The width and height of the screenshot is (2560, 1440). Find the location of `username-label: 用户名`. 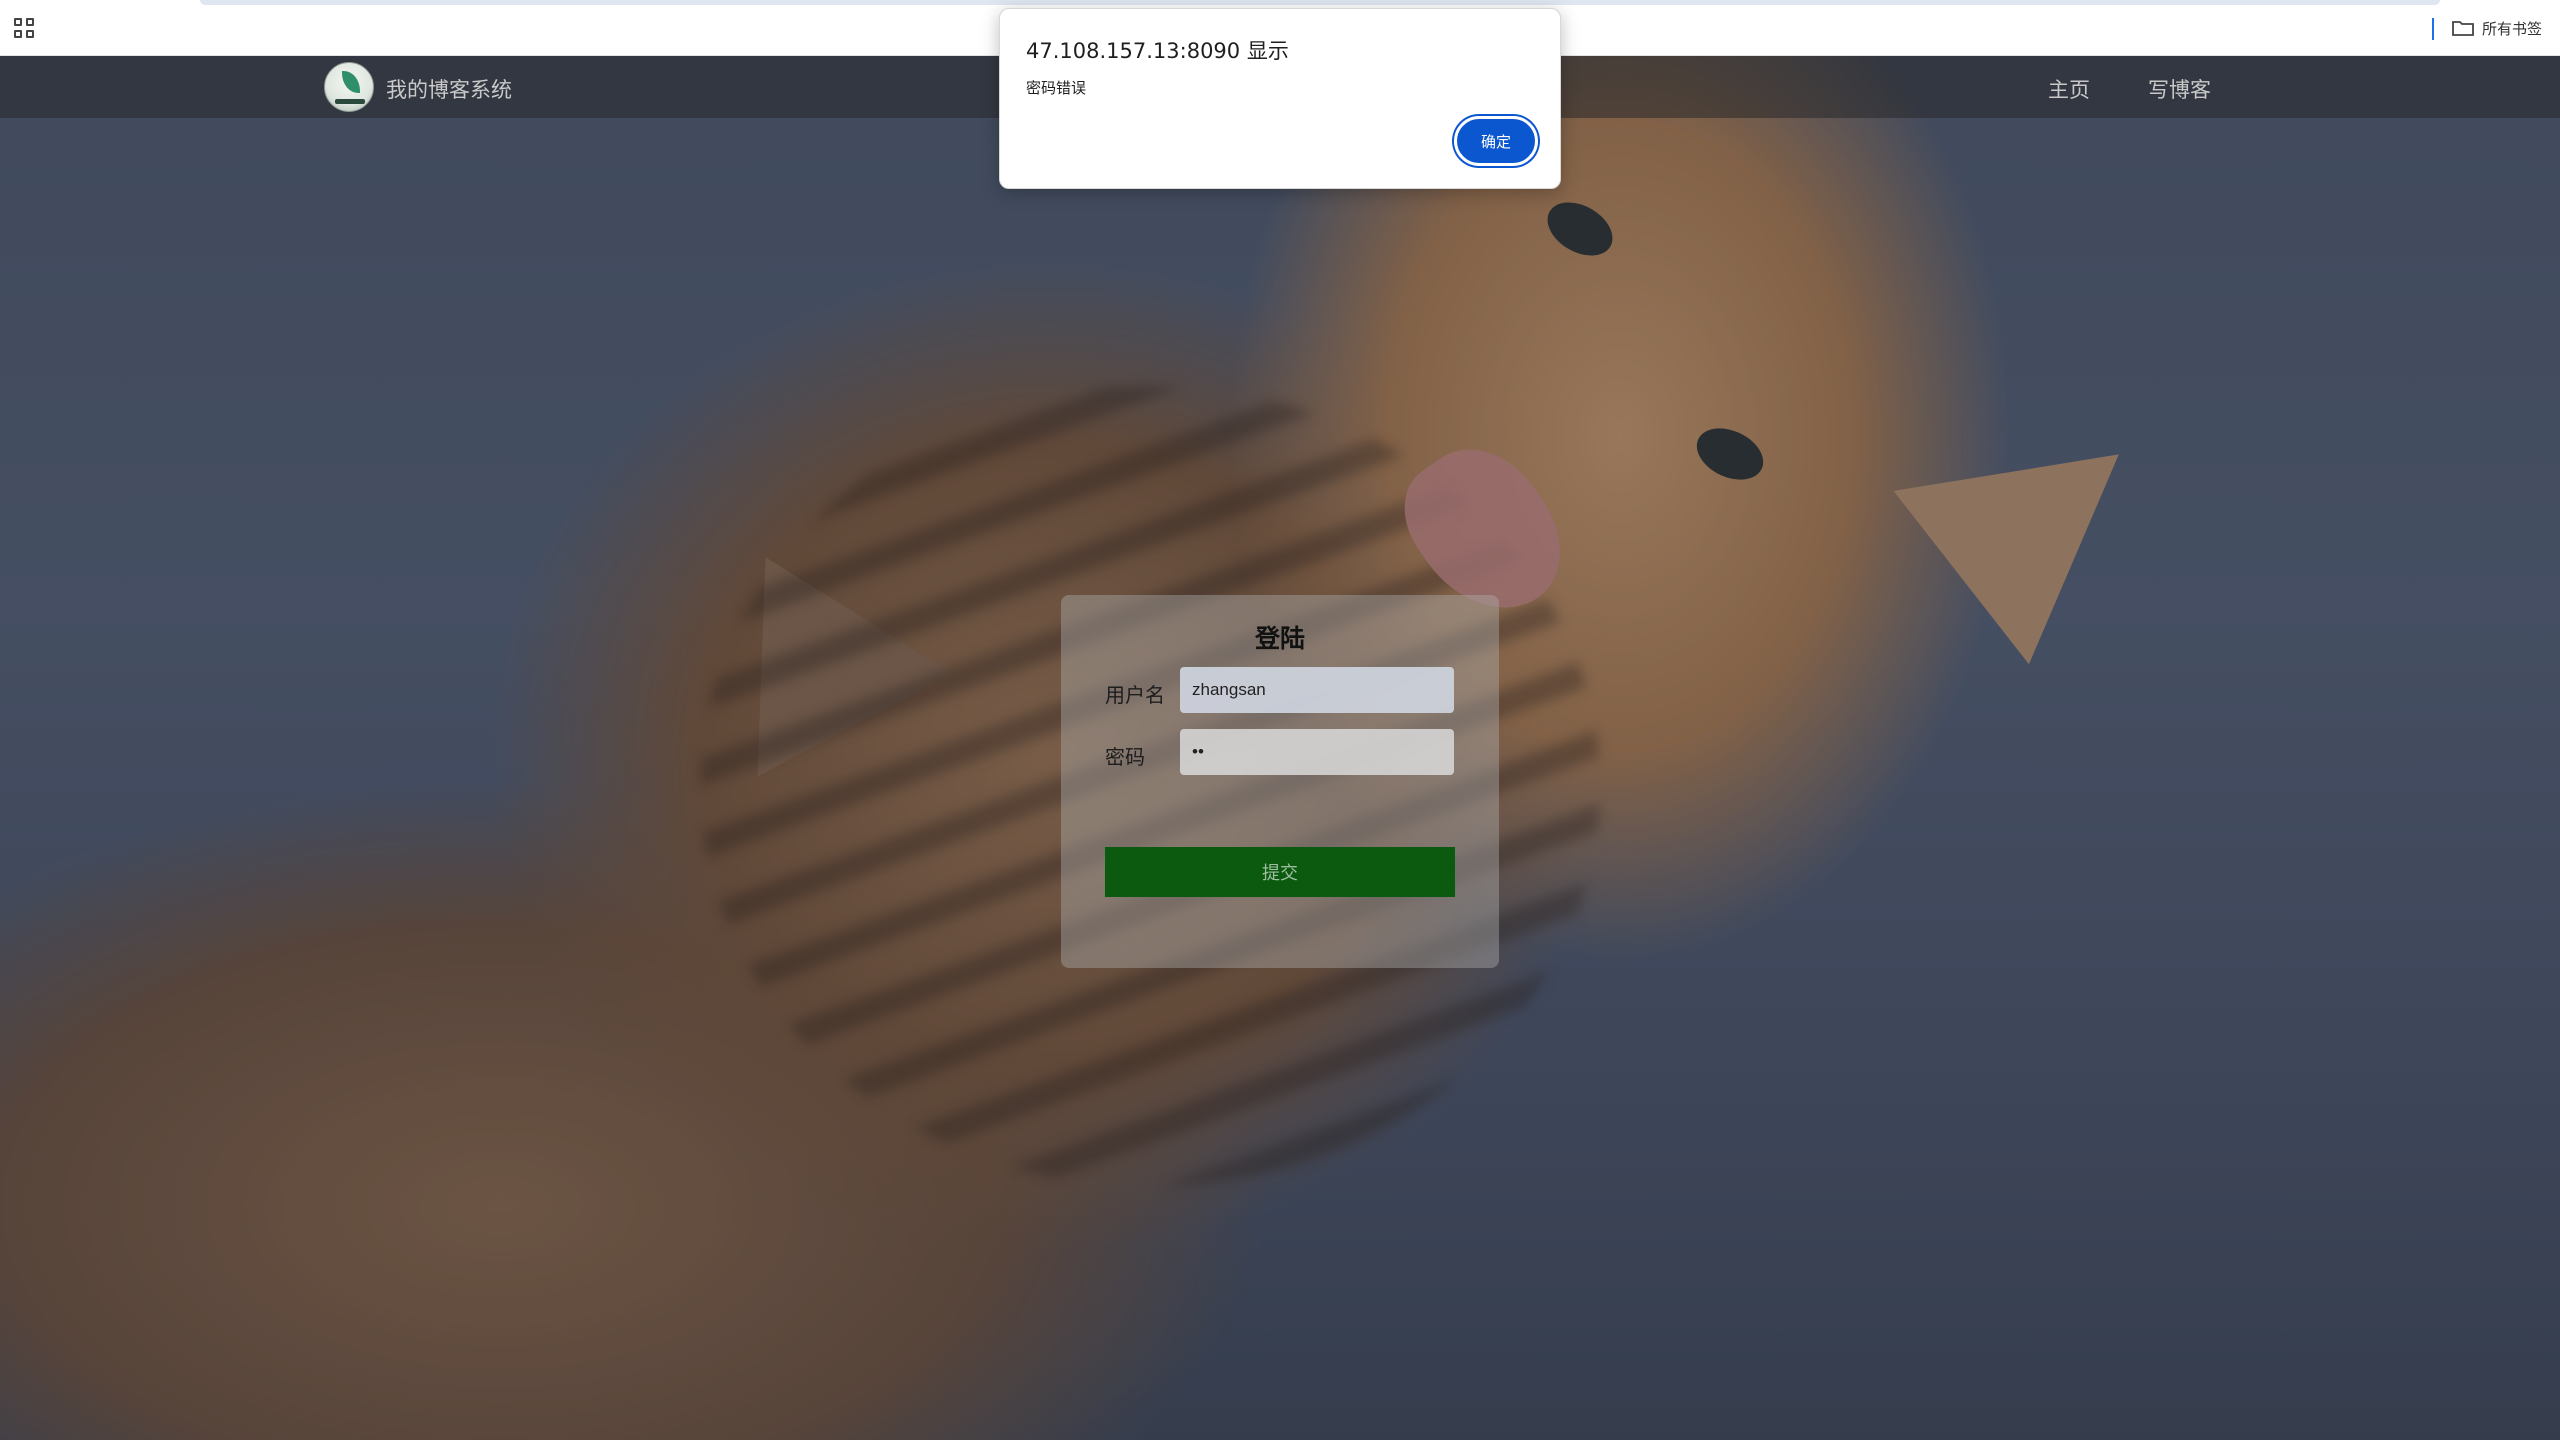

username-label: 用户名 is located at coordinates (1135, 695).